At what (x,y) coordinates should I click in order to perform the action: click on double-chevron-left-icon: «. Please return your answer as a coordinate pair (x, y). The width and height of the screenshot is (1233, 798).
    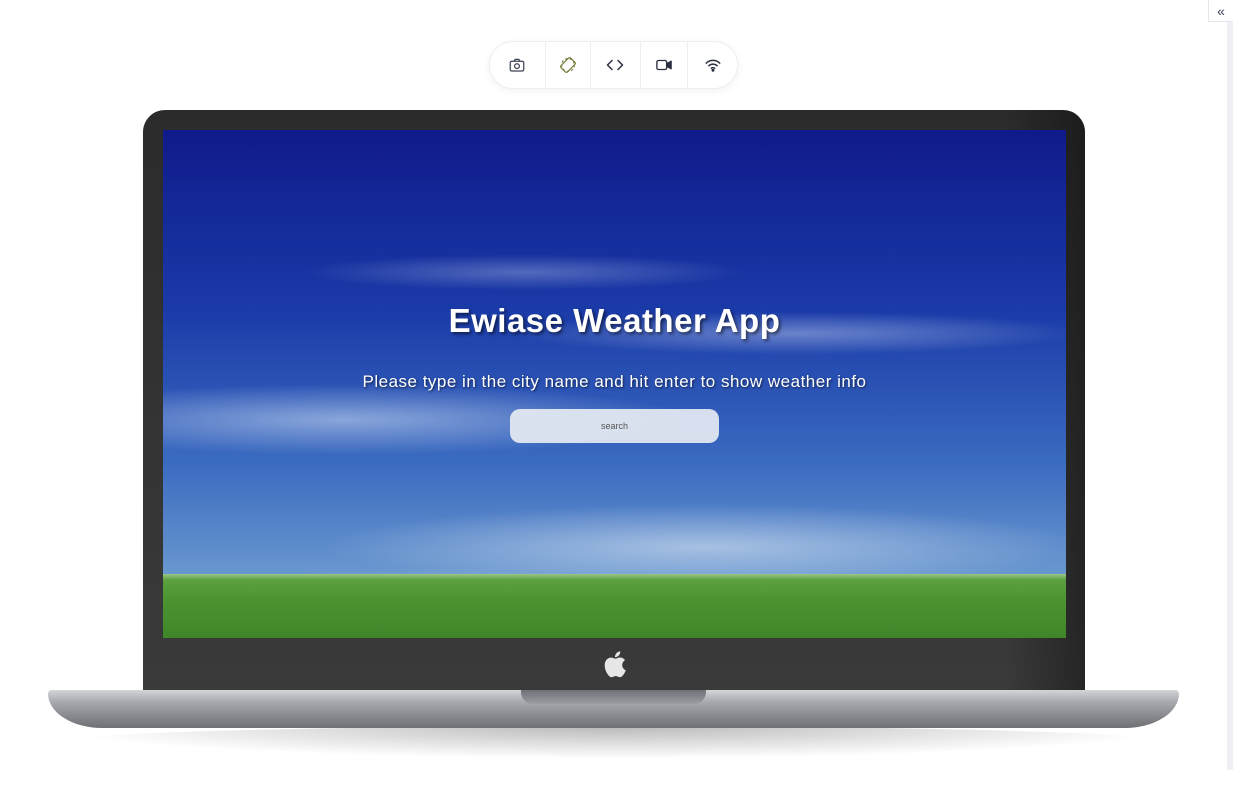
    Looking at the image, I should click on (1221, 10).